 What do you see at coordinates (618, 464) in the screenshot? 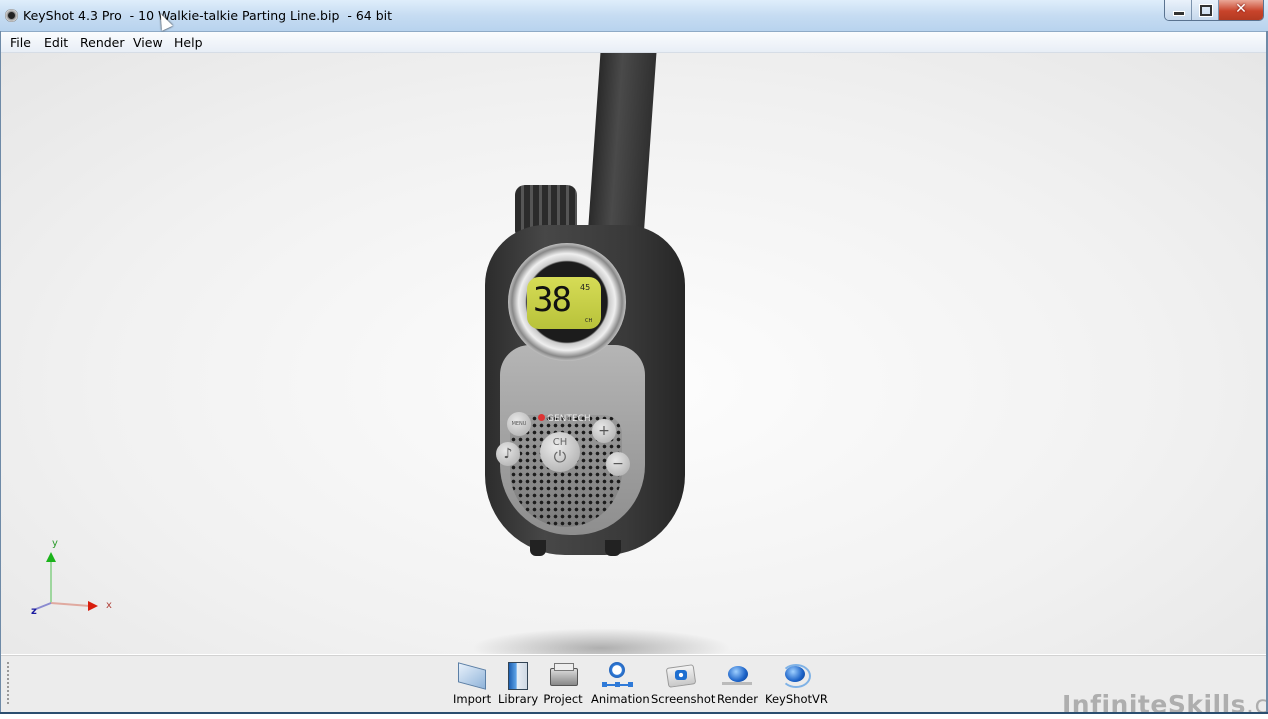
I see `minus-key: −` at bounding box center [618, 464].